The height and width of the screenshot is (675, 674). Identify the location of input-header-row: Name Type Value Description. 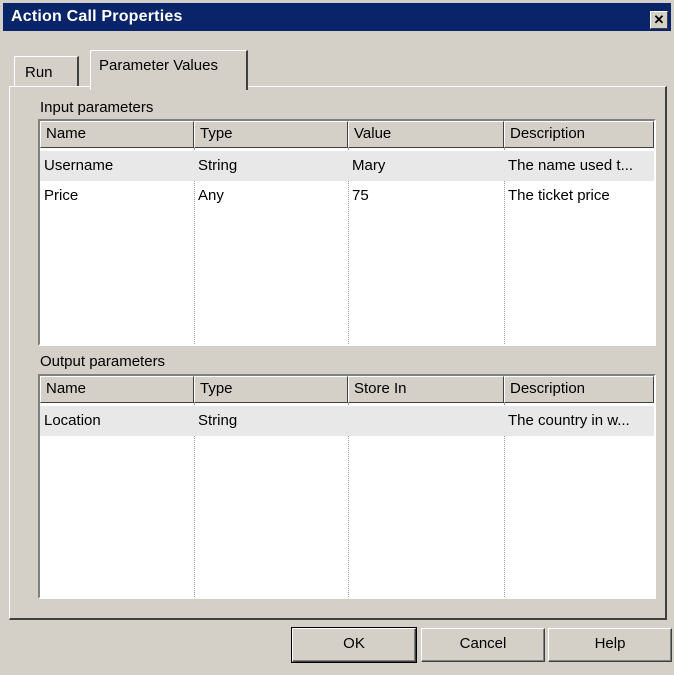
(347, 134).